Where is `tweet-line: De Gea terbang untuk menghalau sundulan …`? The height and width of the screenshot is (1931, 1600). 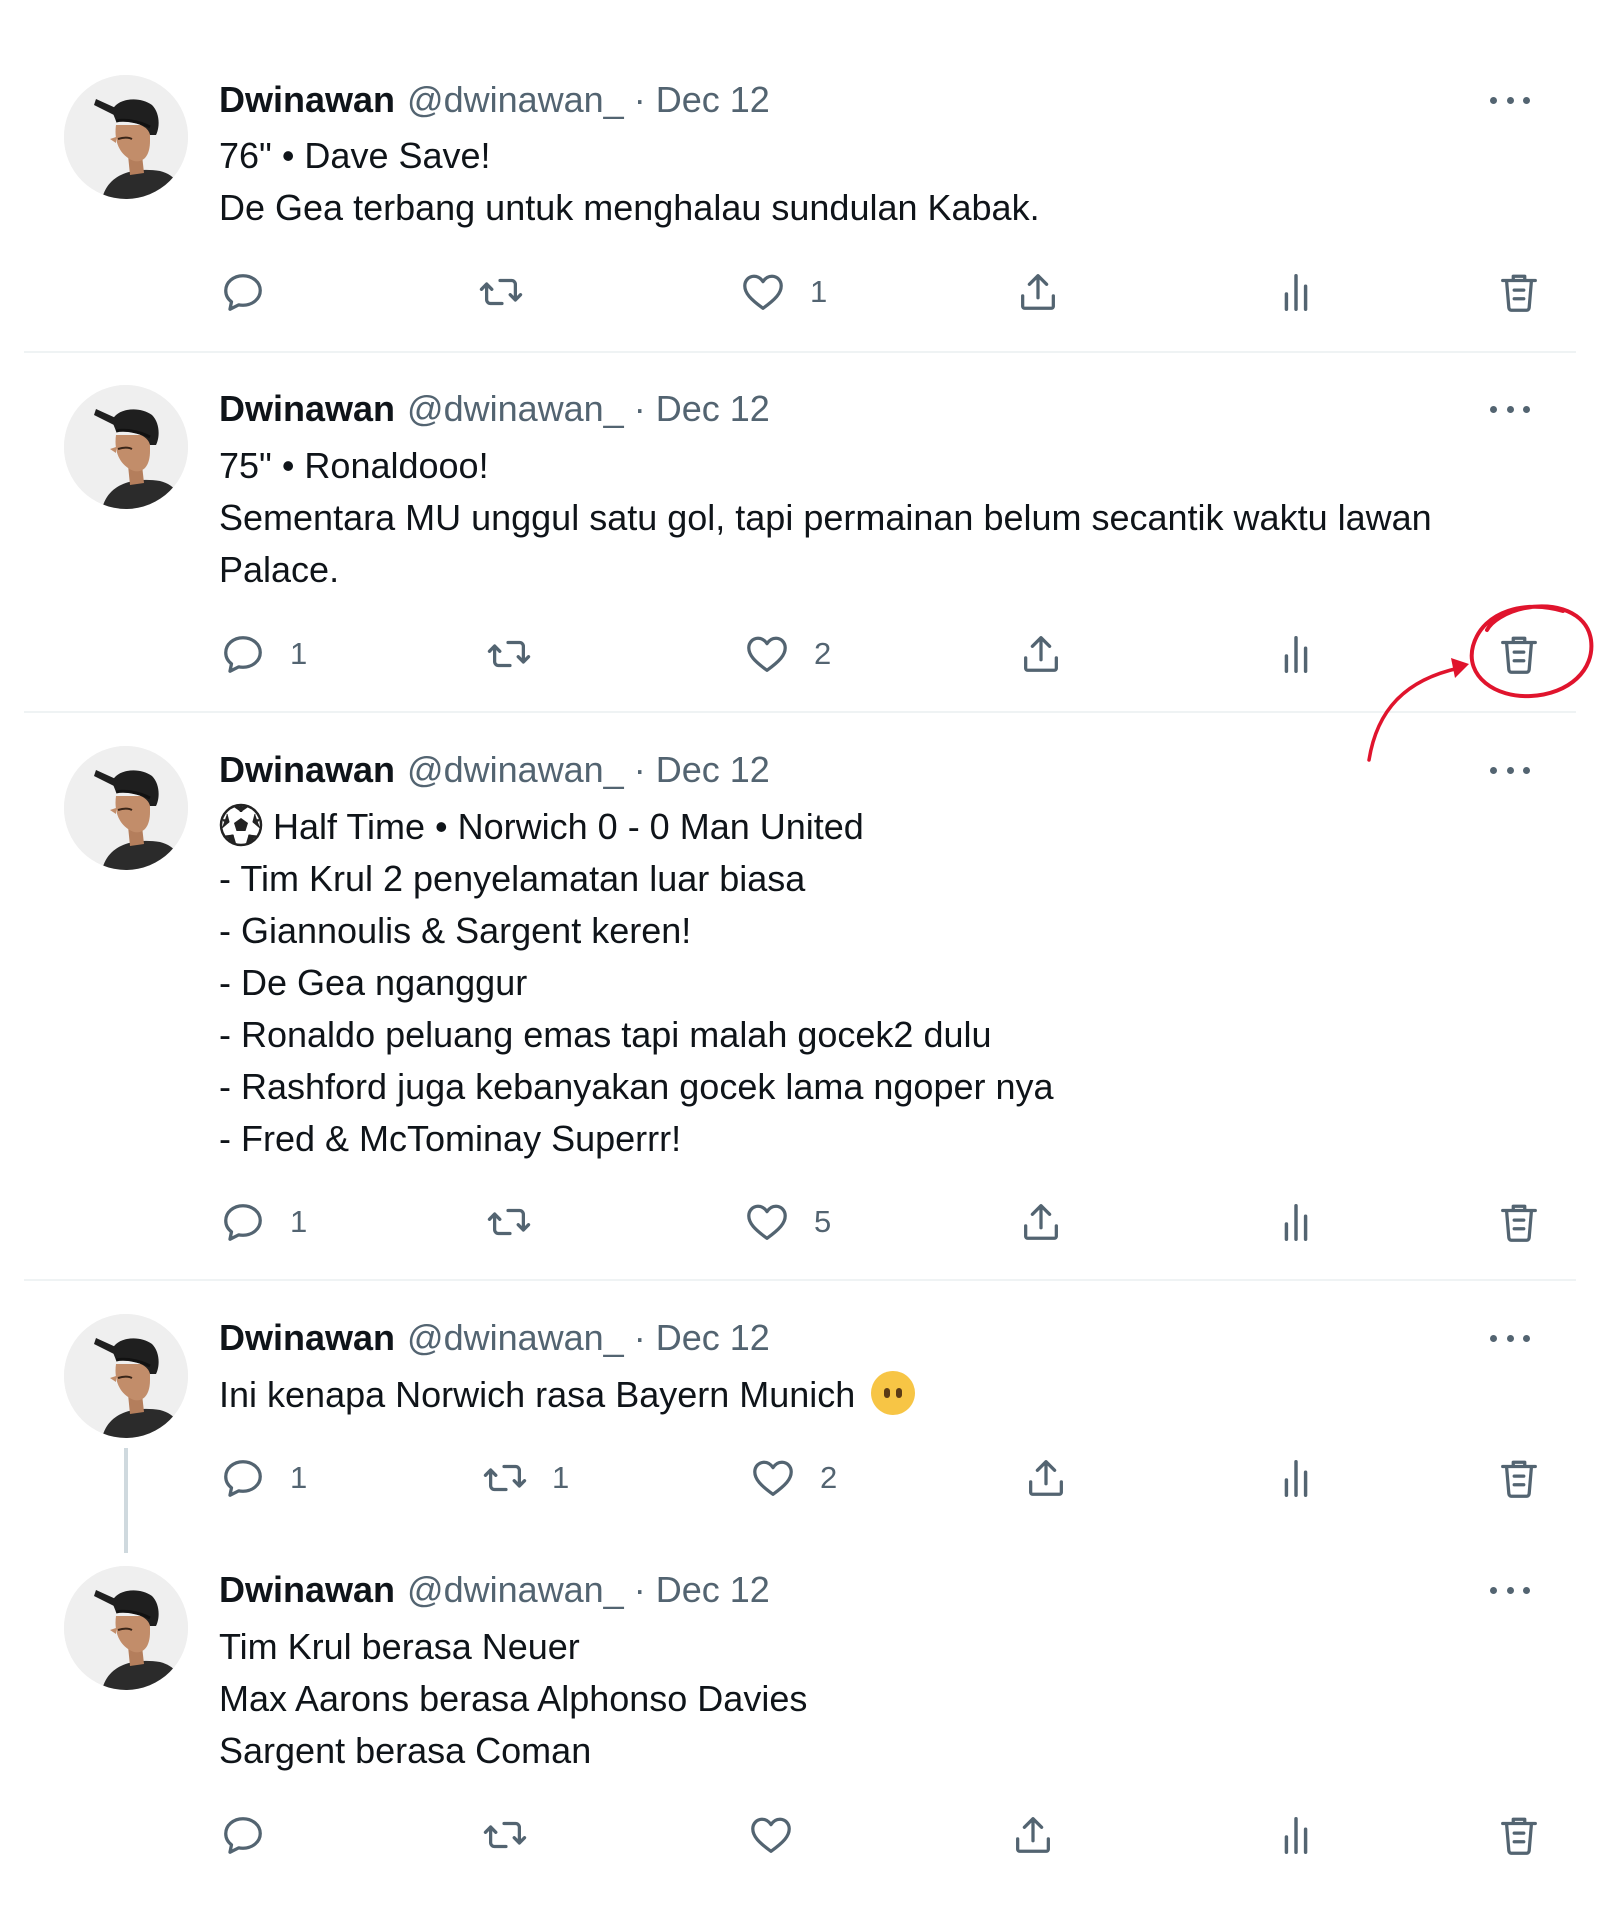
tweet-line: De Gea terbang untuk menghalau sundulan … is located at coordinates (629, 207).